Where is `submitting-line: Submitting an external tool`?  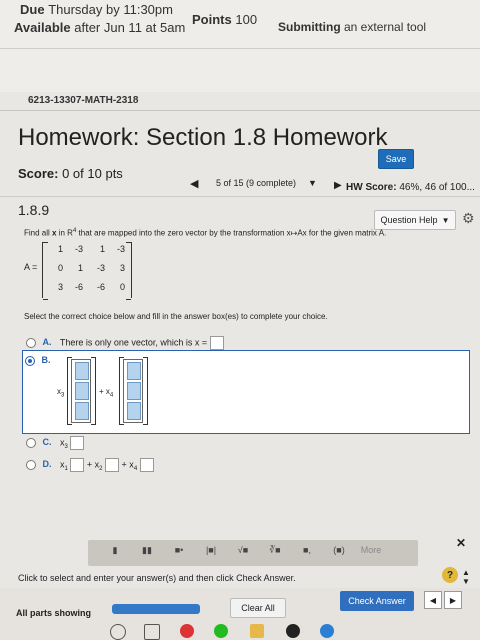 submitting-line: Submitting an external tool is located at coordinates (352, 27).